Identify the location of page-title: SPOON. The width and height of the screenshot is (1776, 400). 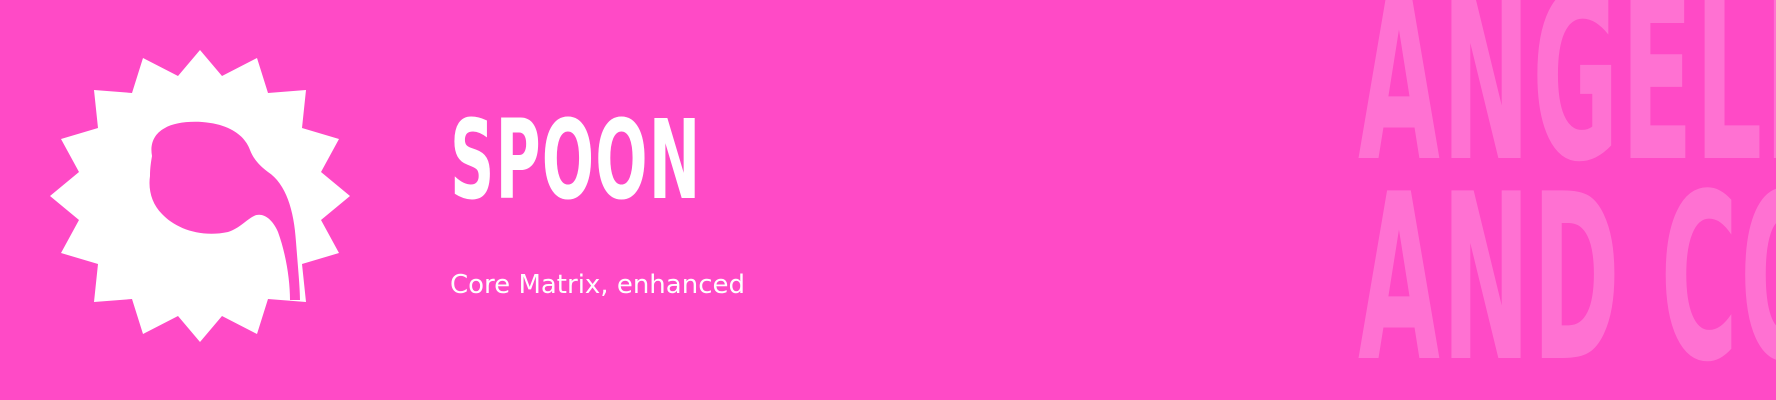
(576, 160).